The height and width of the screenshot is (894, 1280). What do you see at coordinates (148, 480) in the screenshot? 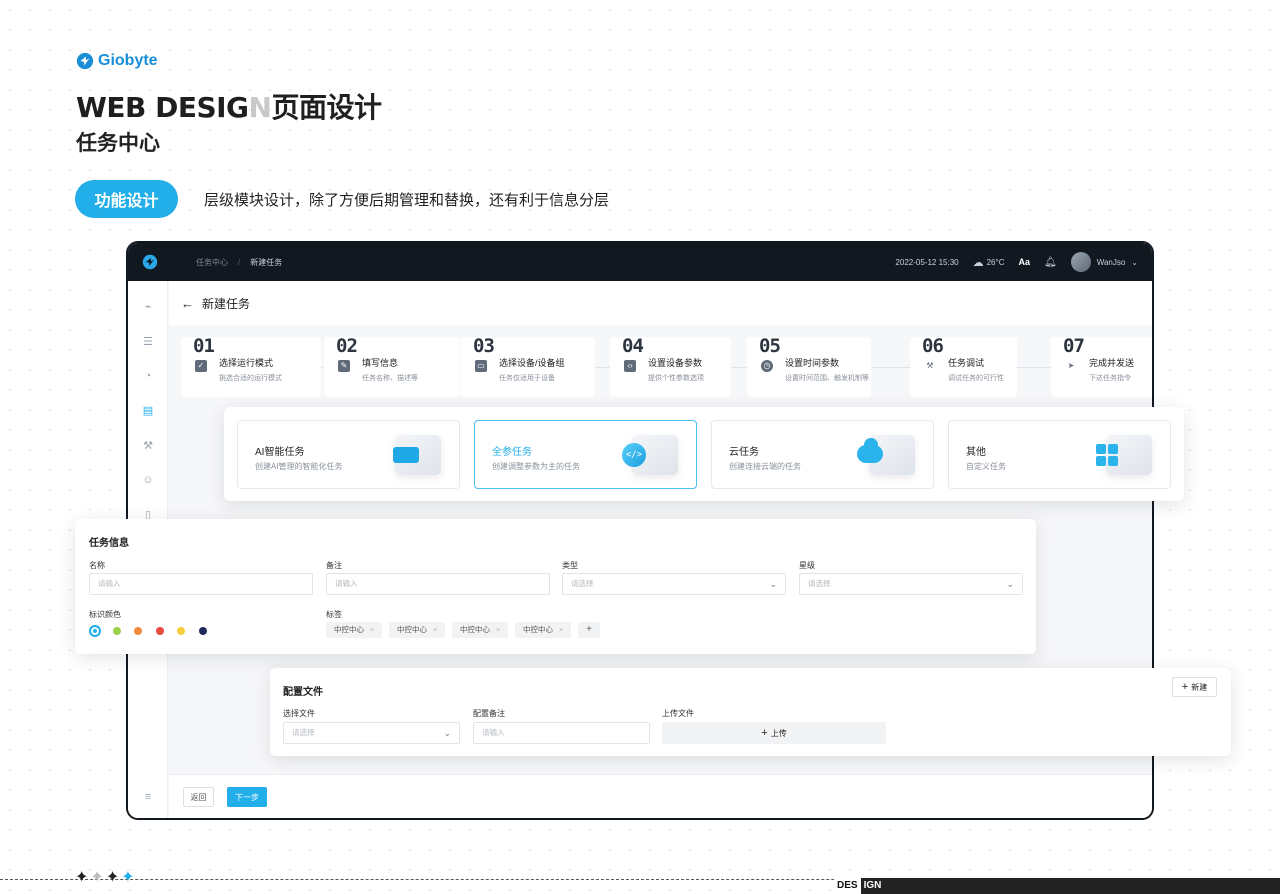
I see `users-icon: ☺` at bounding box center [148, 480].